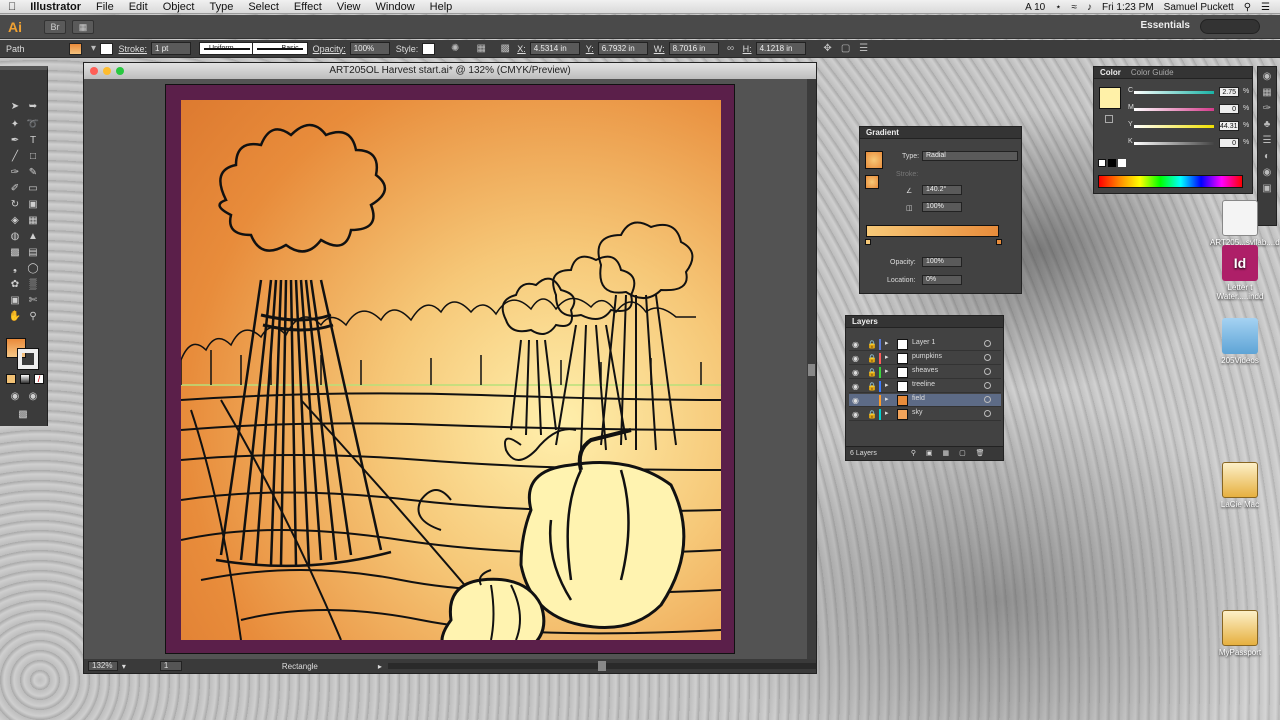 This screenshot has height=720, width=1280. I want to click on clipping-mask-icon: ▣, so click(929, 453).